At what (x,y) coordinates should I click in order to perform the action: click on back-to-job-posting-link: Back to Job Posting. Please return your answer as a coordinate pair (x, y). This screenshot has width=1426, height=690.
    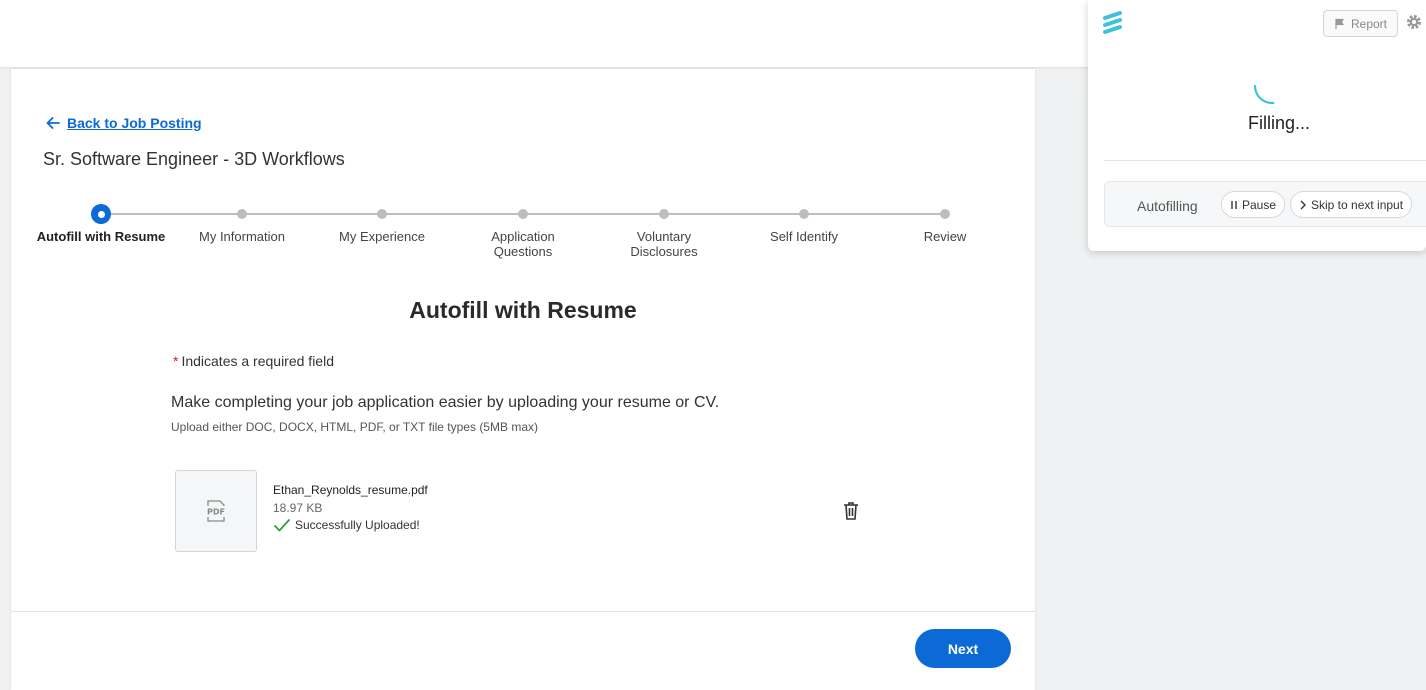
    Looking at the image, I should click on (123, 123).